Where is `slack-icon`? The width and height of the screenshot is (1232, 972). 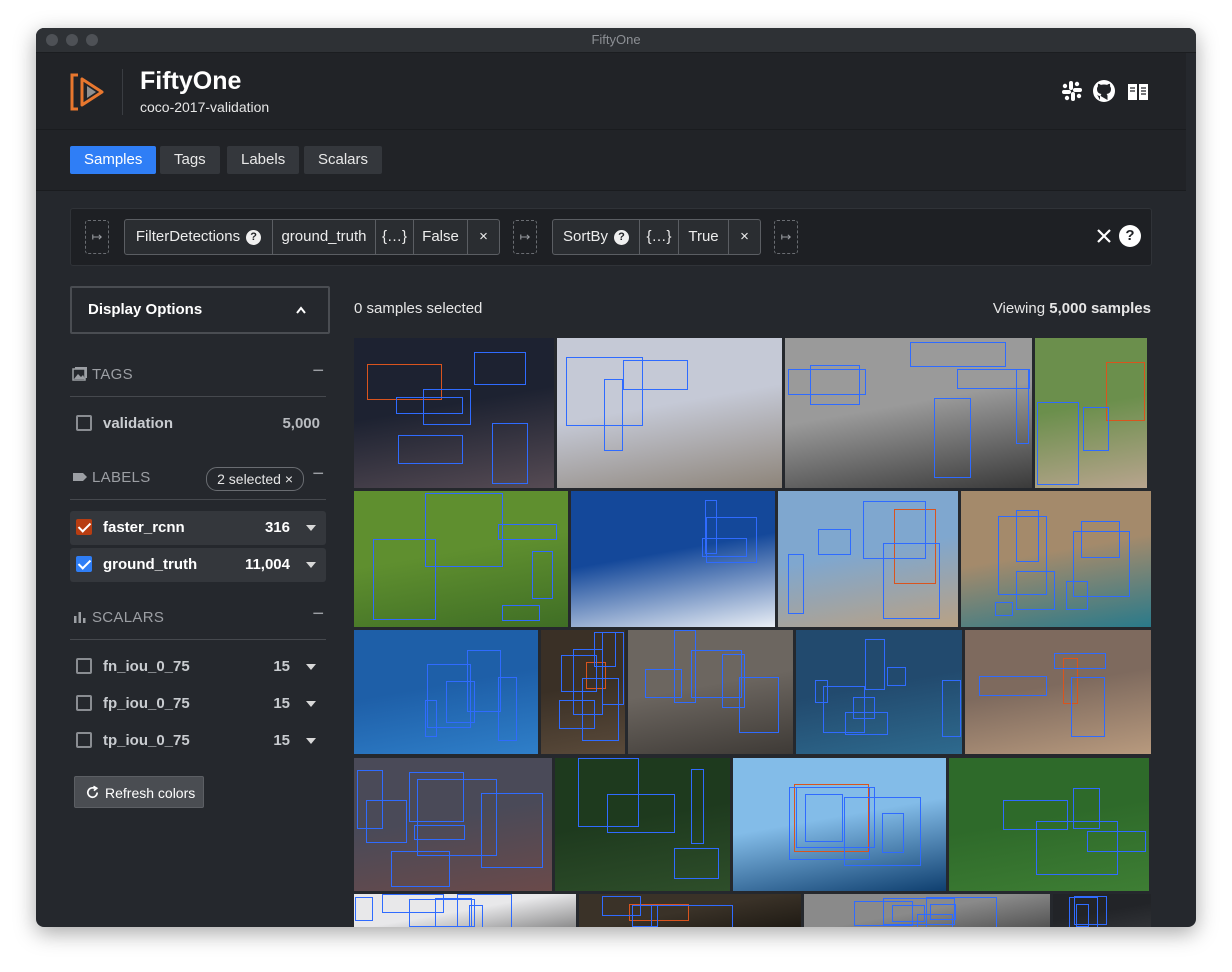
slack-icon is located at coordinates (1072, 91).